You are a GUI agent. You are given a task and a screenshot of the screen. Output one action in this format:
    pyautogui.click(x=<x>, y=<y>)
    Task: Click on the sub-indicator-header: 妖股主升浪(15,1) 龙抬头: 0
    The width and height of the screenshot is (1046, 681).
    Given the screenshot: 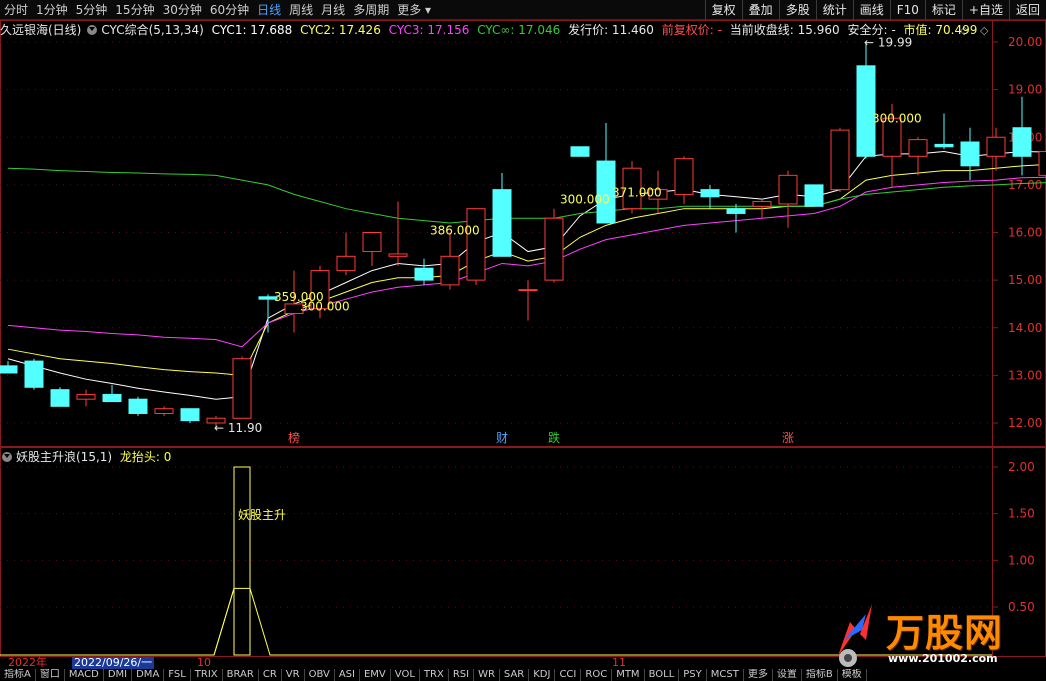 What is the action you would take?
    pyautogui.click(x=87, y=457)
    